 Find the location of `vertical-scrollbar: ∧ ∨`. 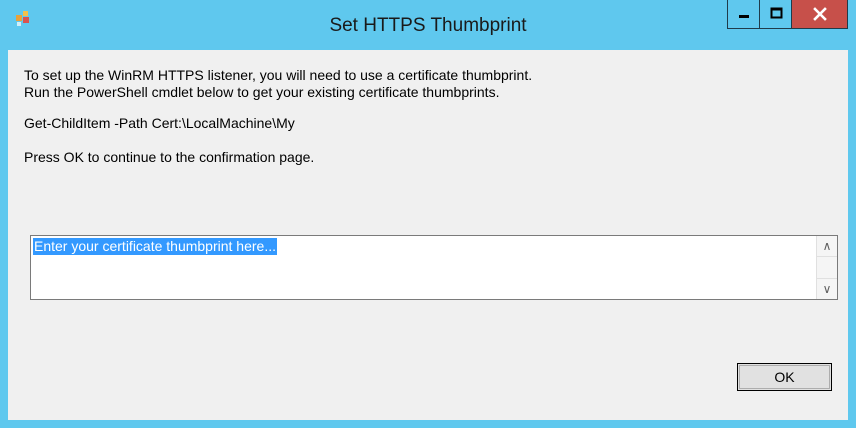

vertical-scrollbar: ∧ ∨ is located at coordinates (826, 267).